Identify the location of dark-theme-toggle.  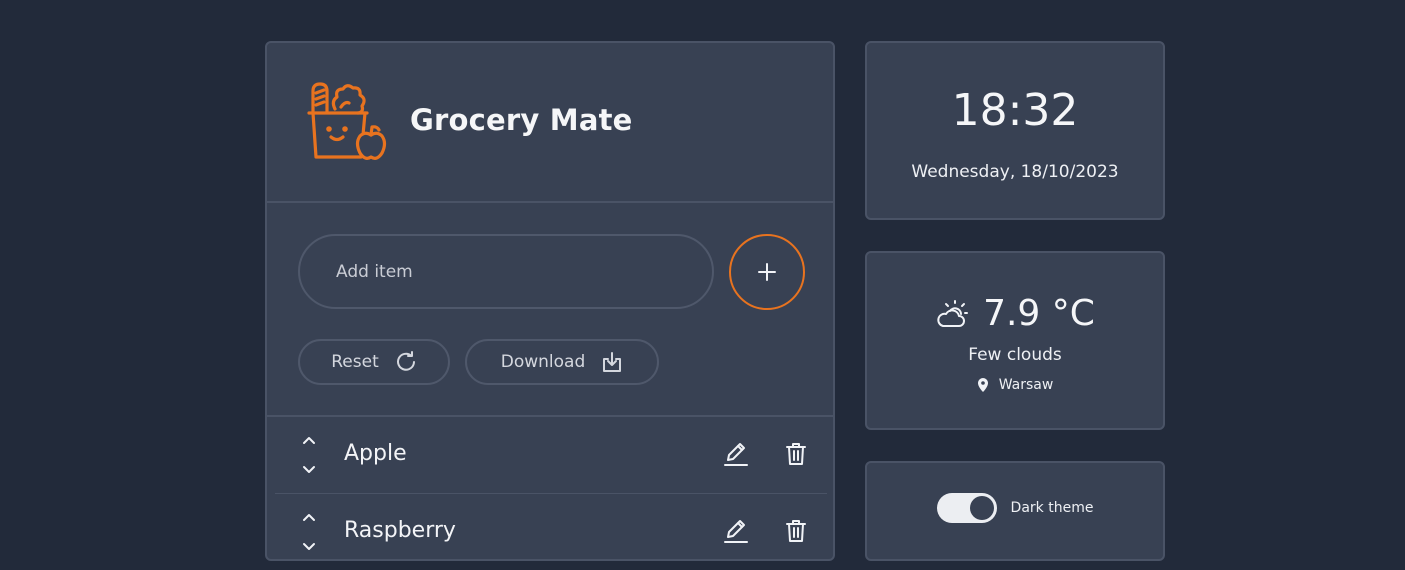
(966, 508).